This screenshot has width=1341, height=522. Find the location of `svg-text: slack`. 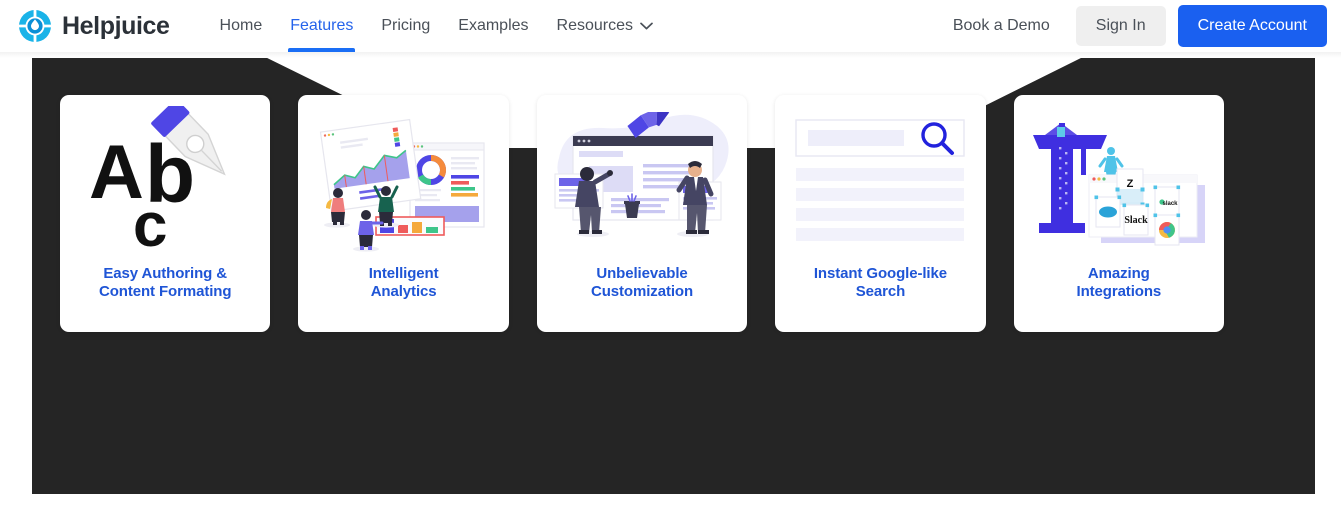

svg-text: slack is located at coordinates (1170, 204).